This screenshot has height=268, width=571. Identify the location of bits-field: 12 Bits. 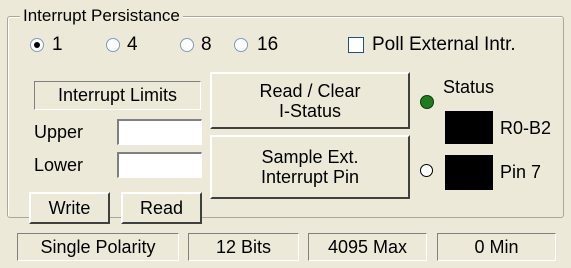
(243, 247).